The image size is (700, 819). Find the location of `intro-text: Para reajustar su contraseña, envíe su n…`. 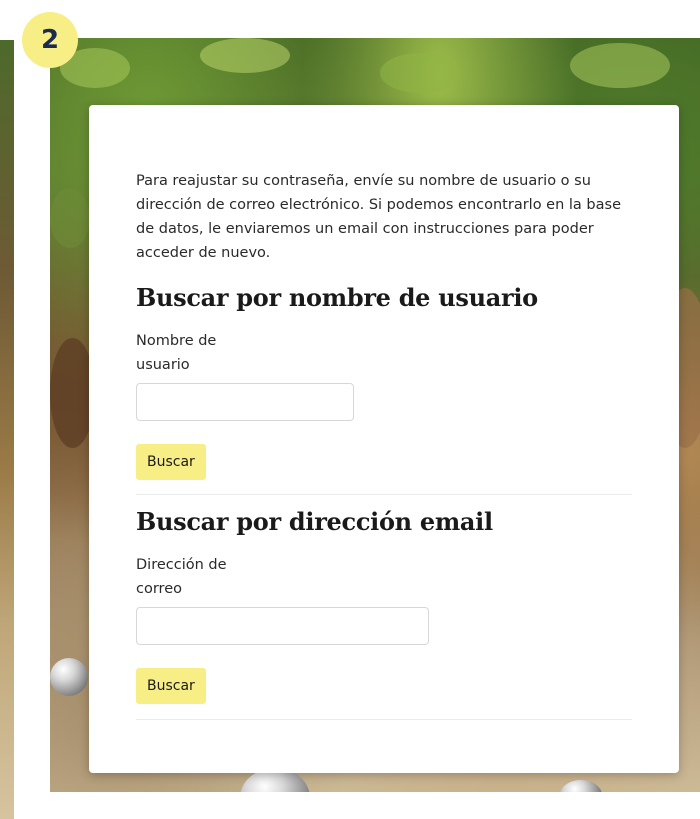

intro-text: Para reajustar su contraseña, envíe su n… is located at coordinates (378, 217).